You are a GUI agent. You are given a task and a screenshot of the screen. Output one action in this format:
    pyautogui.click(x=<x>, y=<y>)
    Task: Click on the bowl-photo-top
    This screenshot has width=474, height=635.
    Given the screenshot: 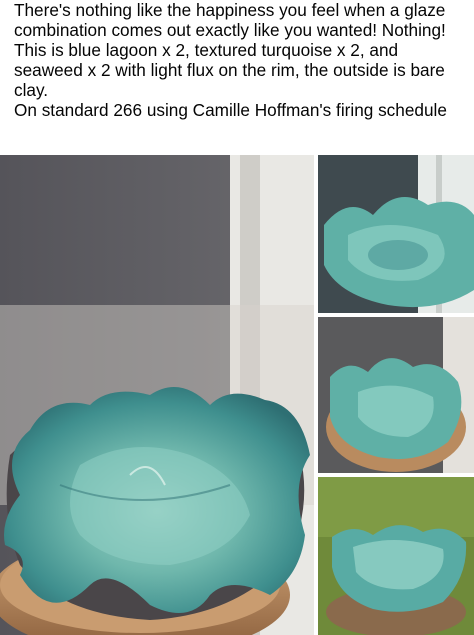 What is the action you would take?
    pyautogui.click(x=396, y=234)
    